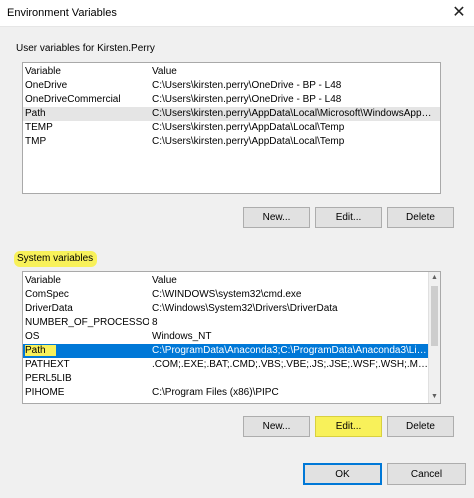 This screenshot has width=474, height=498. I want to click on close-icon: ✕, so click(459, 12).